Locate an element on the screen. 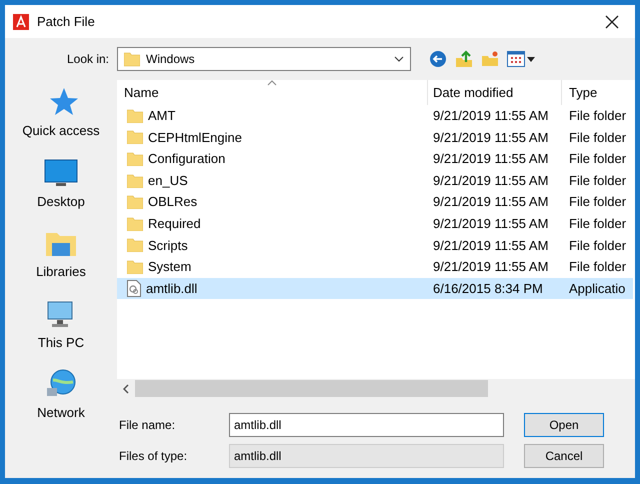 The width and height of the screenshot is (640, 484). file-name: OBLRes is located at coordinates (173, 202).